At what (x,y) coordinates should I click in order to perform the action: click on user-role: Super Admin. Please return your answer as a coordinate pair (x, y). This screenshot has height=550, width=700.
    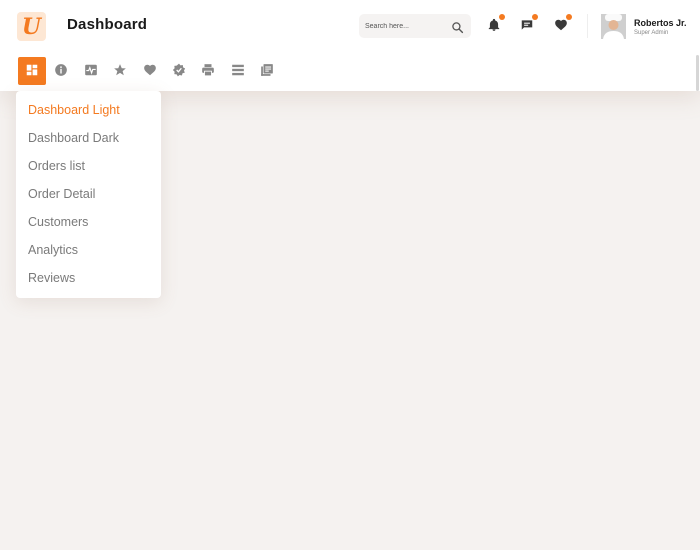
    Looking at the image, I should click on (651, 33).